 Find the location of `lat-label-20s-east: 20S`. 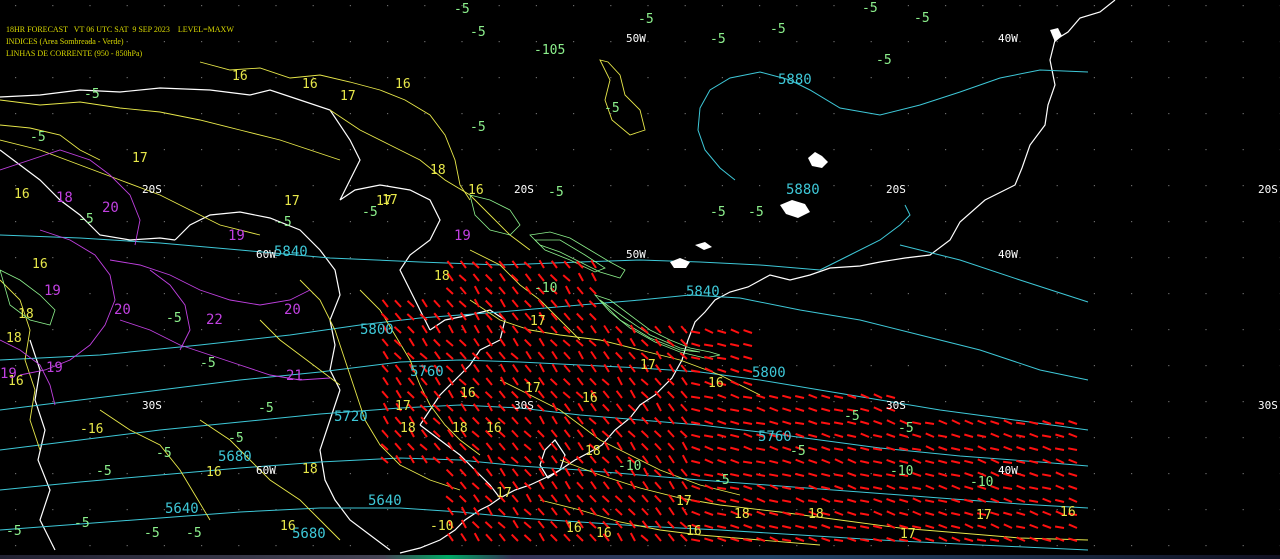

lat-label-20s-east: 20S is located at coordinates (896, 189).